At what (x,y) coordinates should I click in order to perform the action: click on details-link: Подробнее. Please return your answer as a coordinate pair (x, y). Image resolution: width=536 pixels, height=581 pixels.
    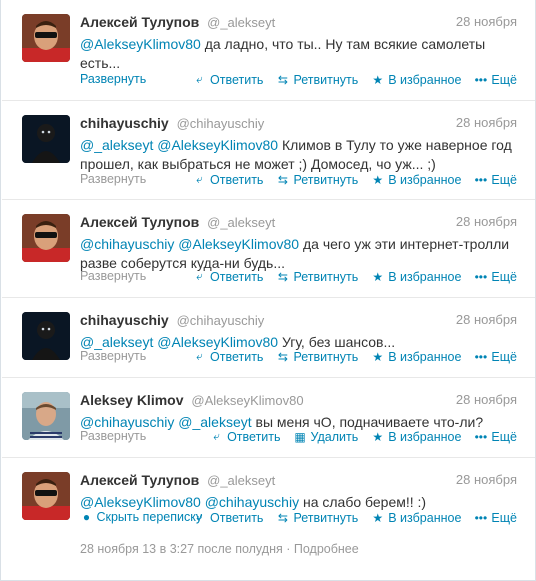
    Looking at the image, I should click on (326, 549).